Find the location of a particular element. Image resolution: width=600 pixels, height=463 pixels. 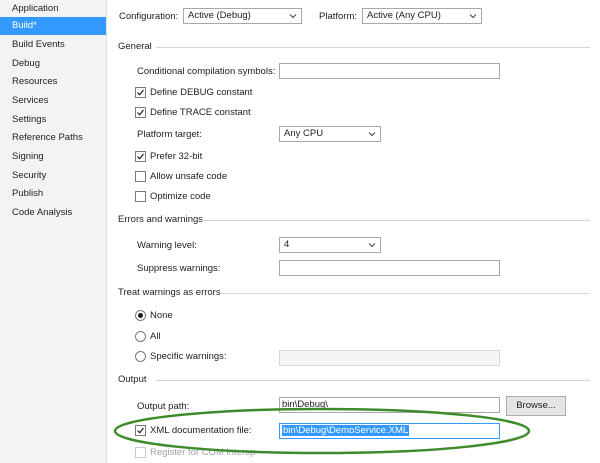

suppress-warnings-input is located at coordinates (389, 268).